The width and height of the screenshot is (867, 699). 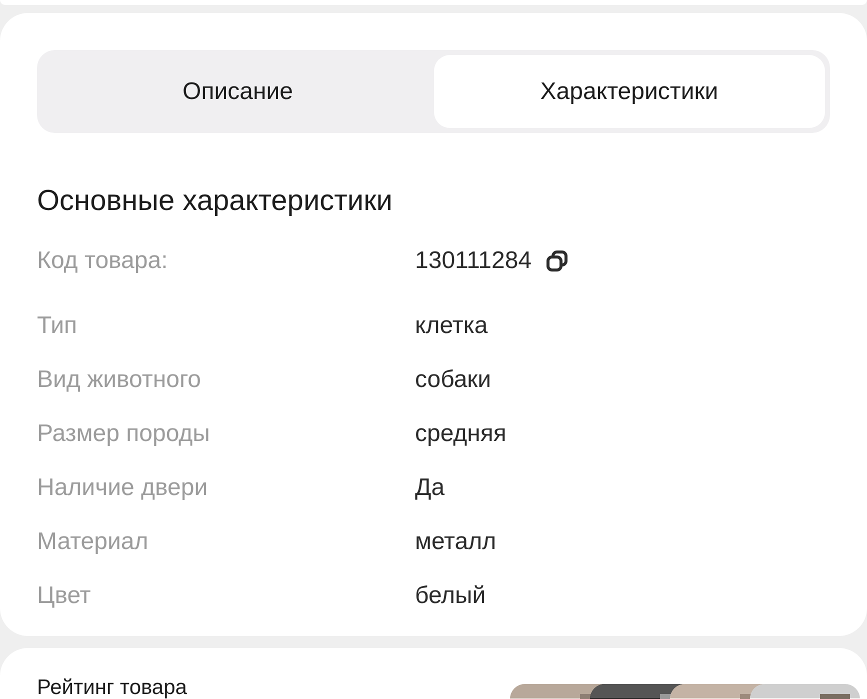 What do you see at coordinates (124, 434) in the screenshot?
I see `spec-label: Размер породы` at bounding box center [124, 434].